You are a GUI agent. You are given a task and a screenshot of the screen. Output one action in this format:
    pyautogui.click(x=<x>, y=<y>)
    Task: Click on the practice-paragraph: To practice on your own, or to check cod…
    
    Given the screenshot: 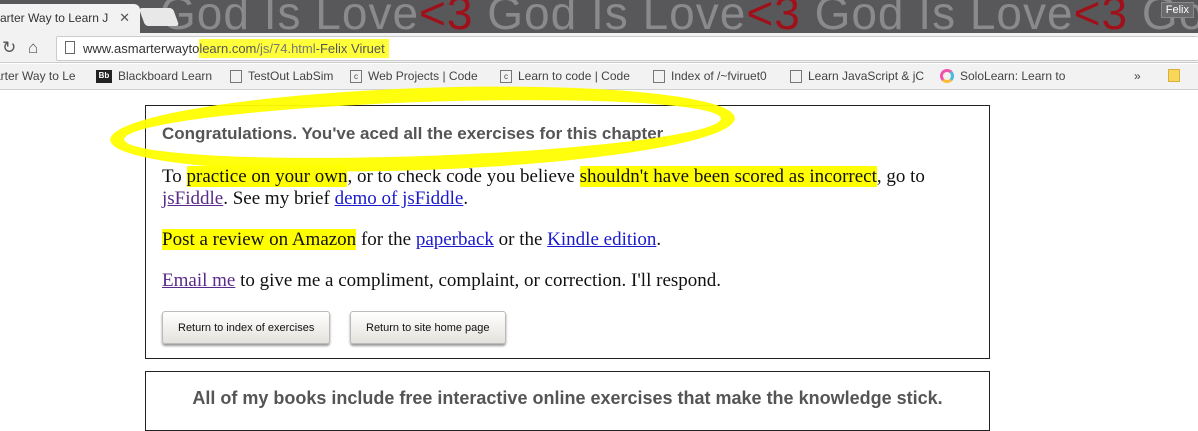 What is the action you would take?
    pyautogui.click(x=543, y=187)
    